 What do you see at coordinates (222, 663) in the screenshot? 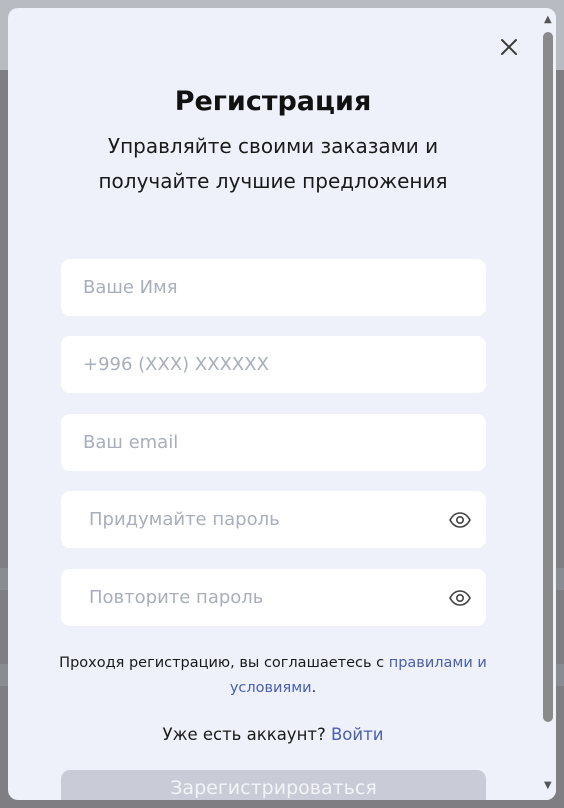
I see `terms-text: Проходя регистрацию, вы соглашаетесь с` at bounding box center [222, 663].